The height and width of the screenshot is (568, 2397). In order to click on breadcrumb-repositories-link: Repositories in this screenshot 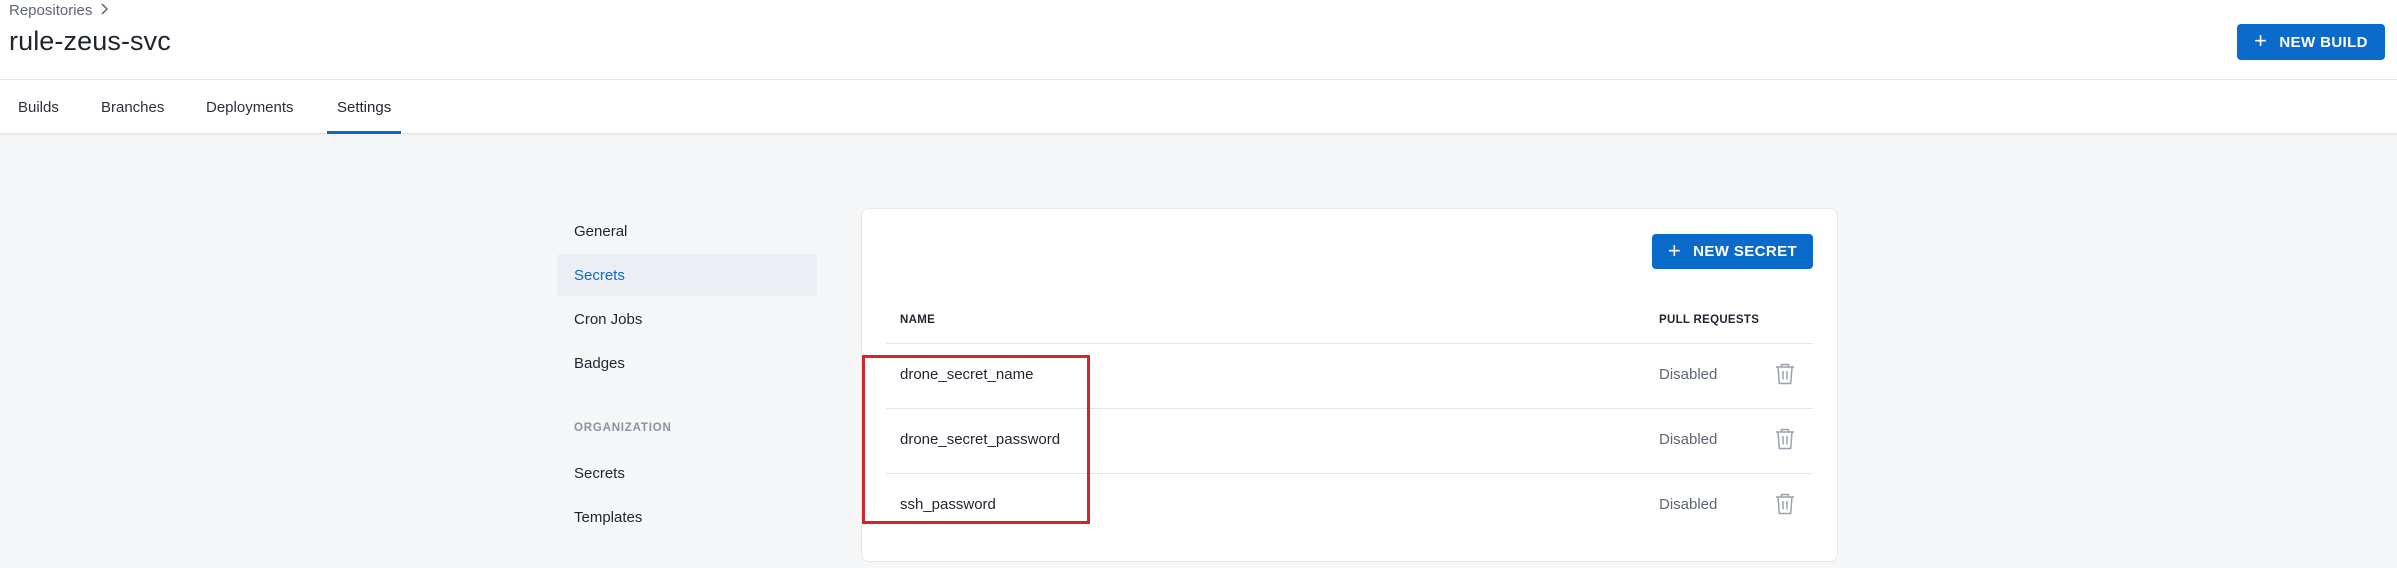, I will do `click(50, 10)`.